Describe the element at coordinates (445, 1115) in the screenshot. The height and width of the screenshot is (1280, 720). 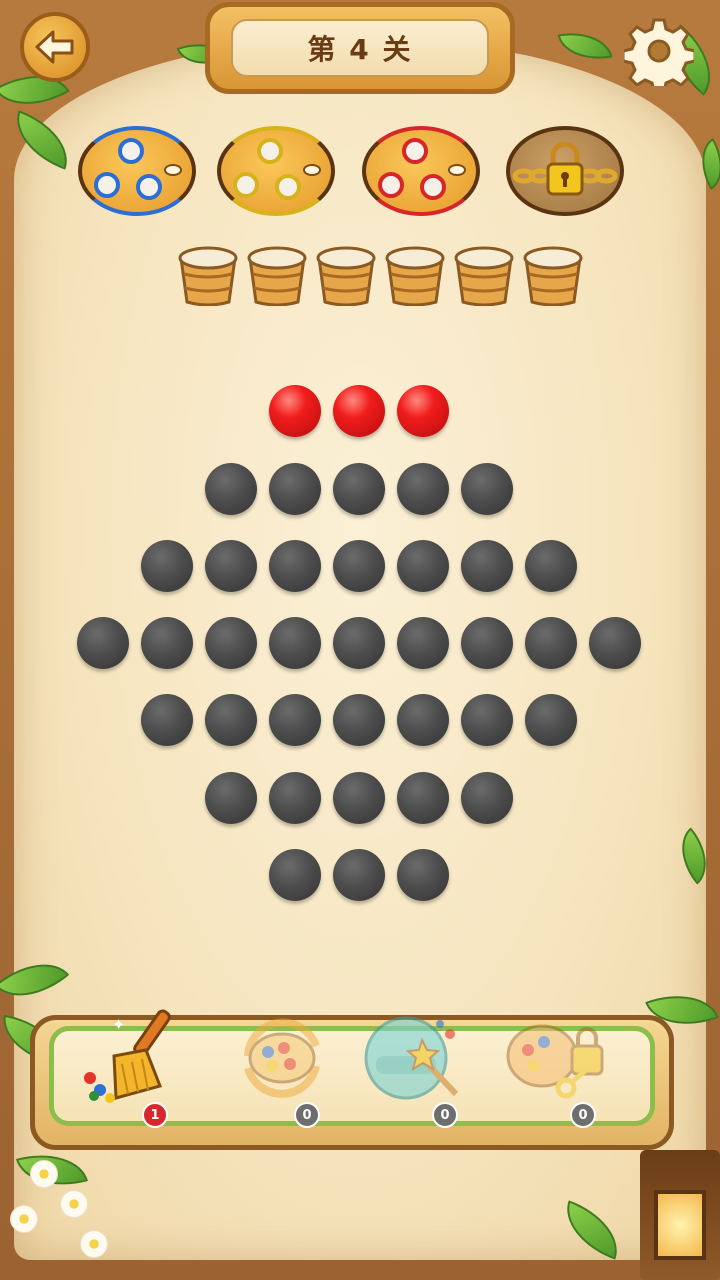
I see `magic-wand-count-badge: 0` at that location.